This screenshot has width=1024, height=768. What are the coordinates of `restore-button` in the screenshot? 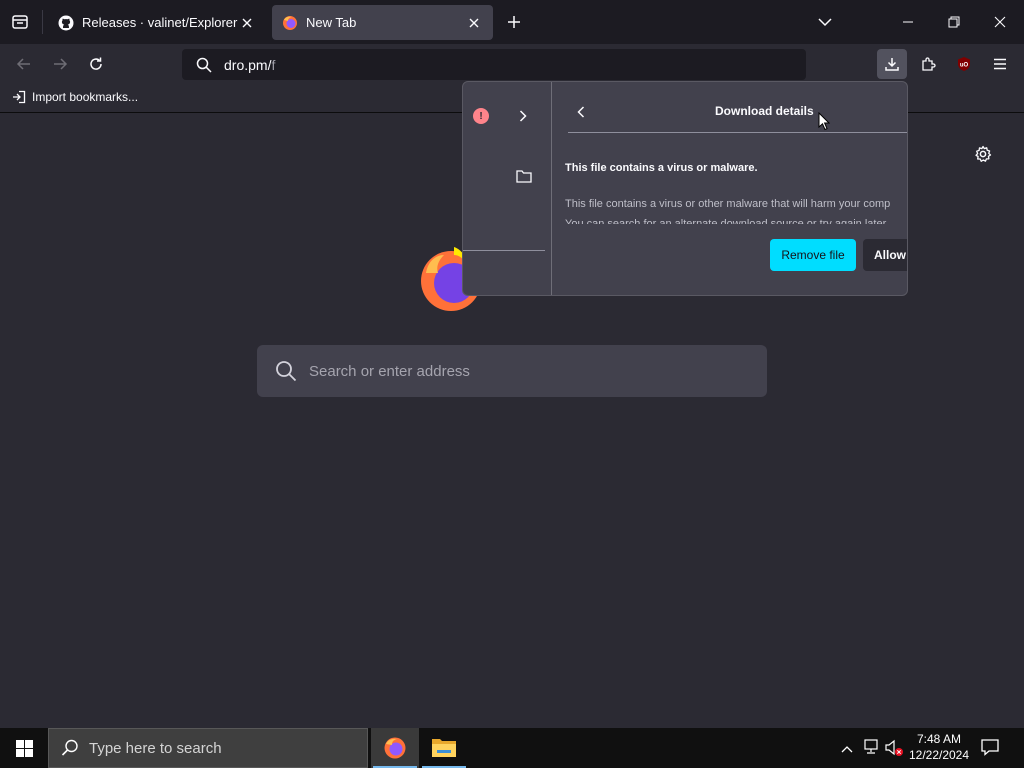 It's located at (954, 22).